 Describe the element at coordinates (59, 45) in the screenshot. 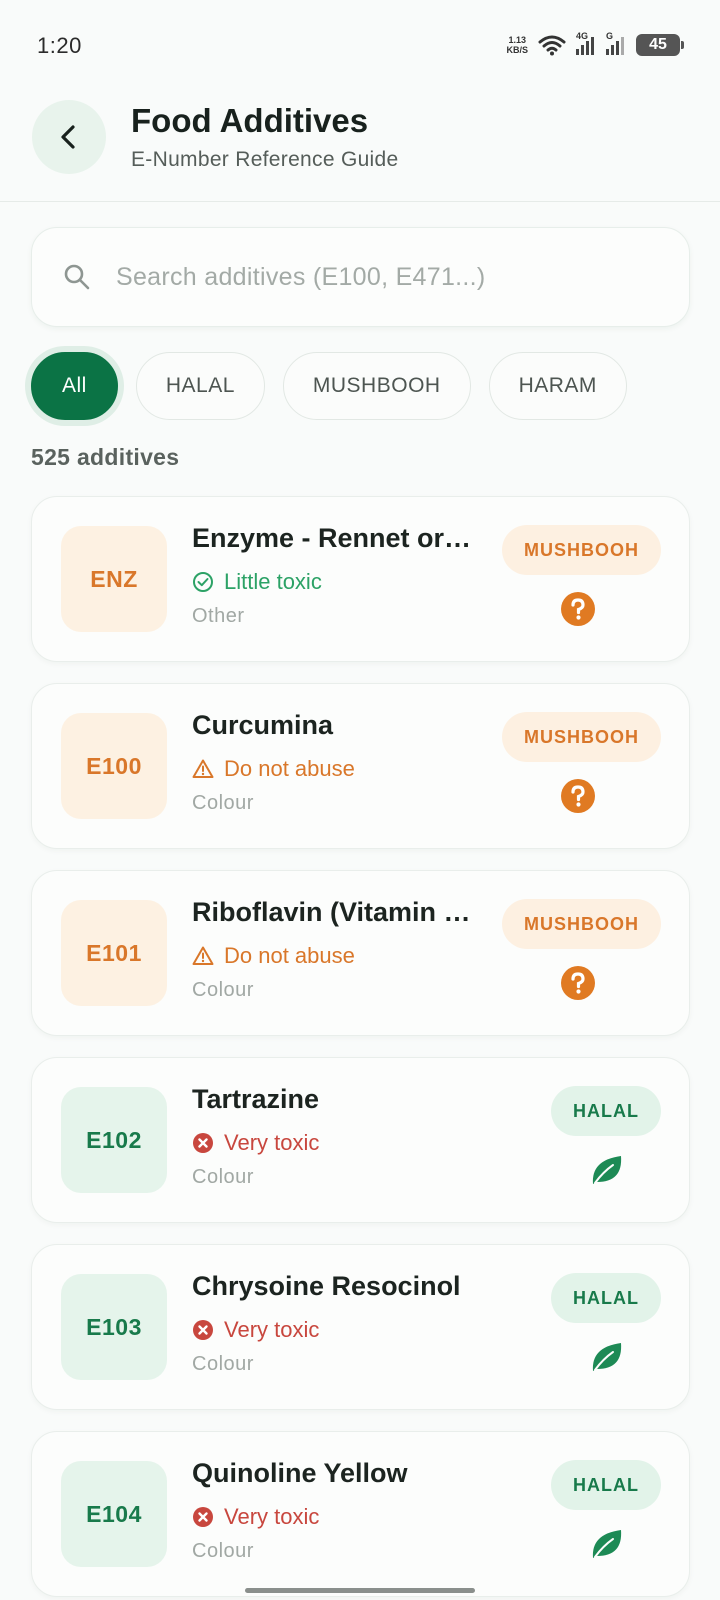

I see `status-time: 1:20` at that location.